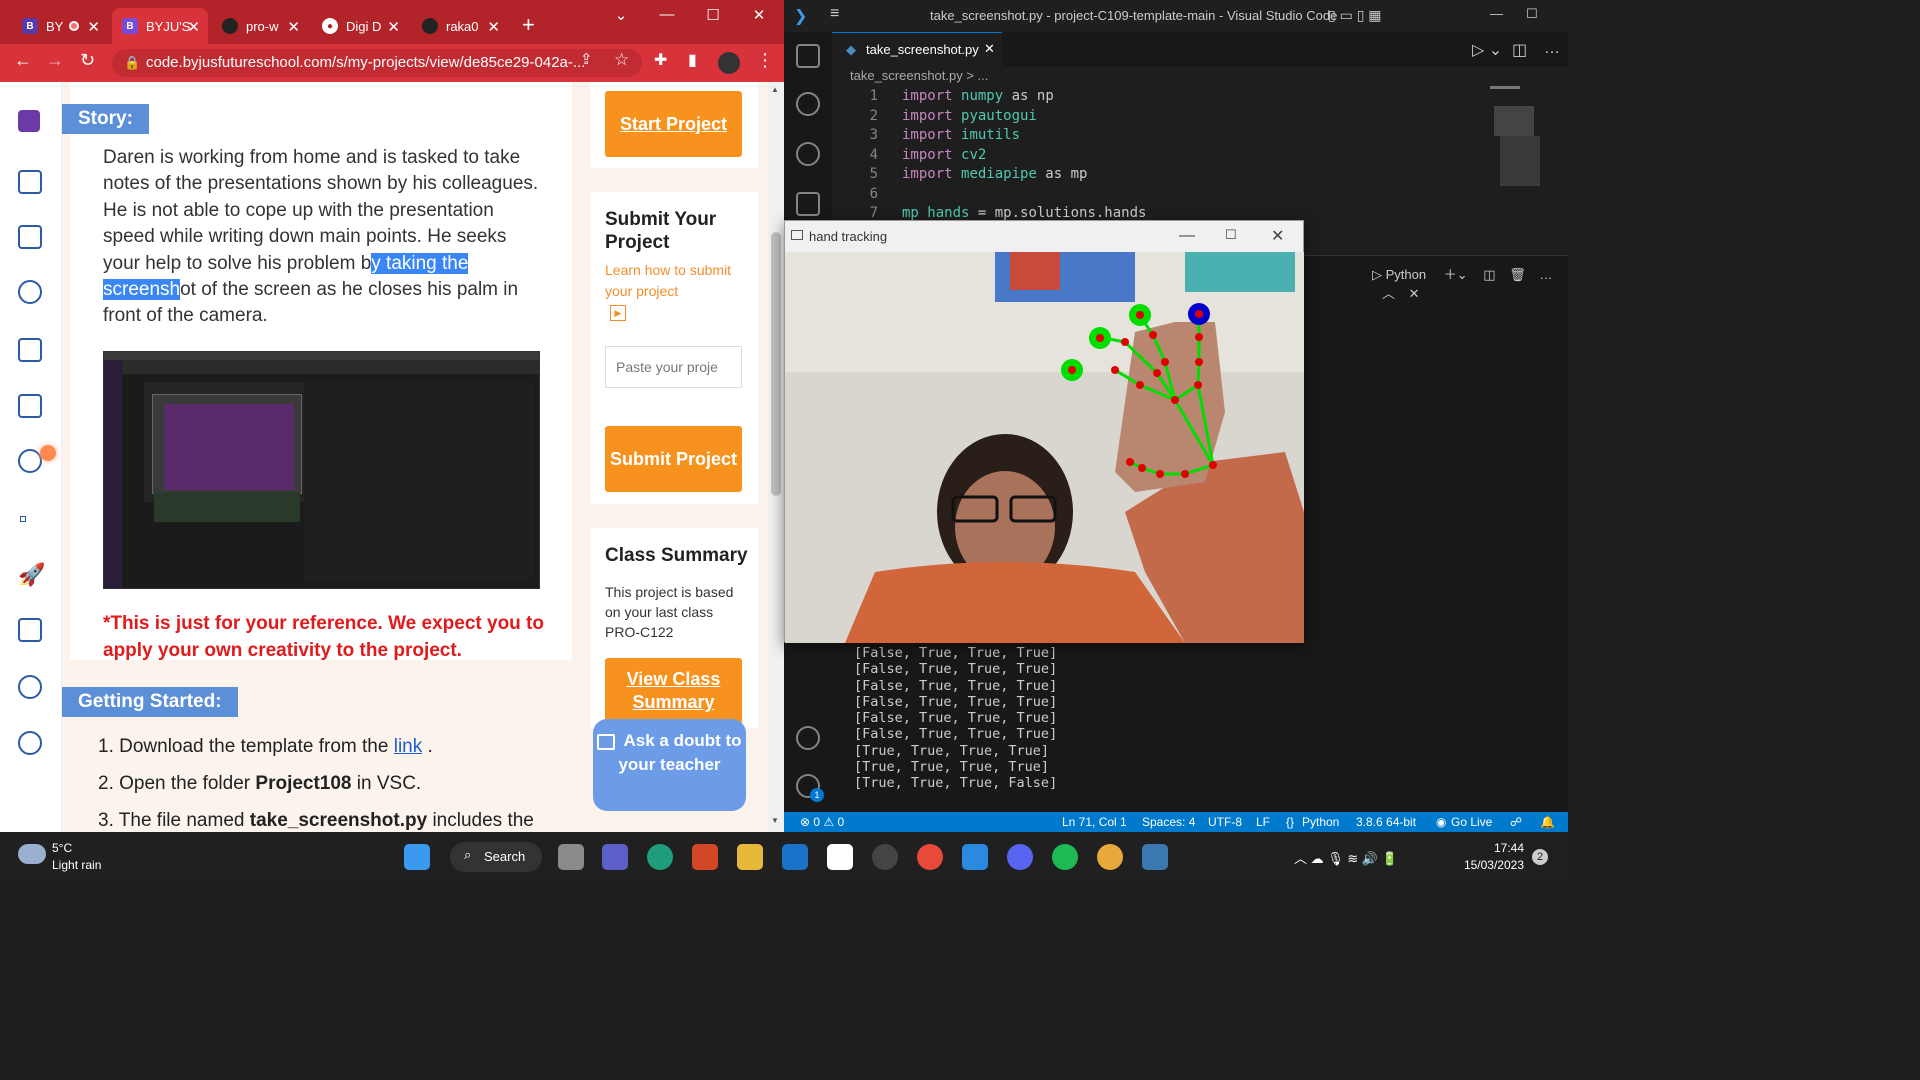 The height and width of the screenshot is (1080, 1920). I want to click on tray-icons: ︿ ☁ 🎙 ≋ 🔊 🔋, so click(1346, 857).